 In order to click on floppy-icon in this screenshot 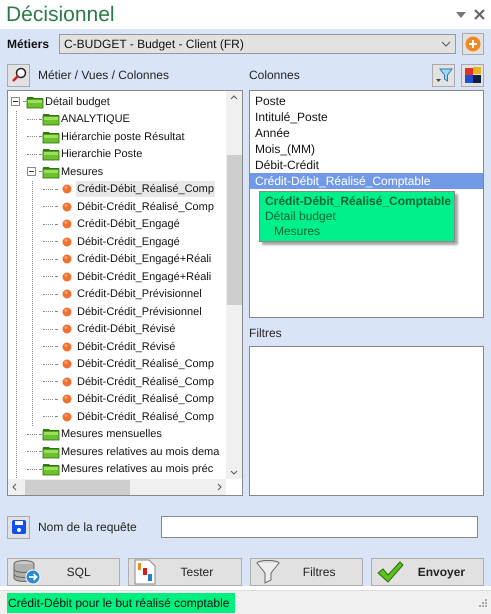, I will do `click(18, 527)`.